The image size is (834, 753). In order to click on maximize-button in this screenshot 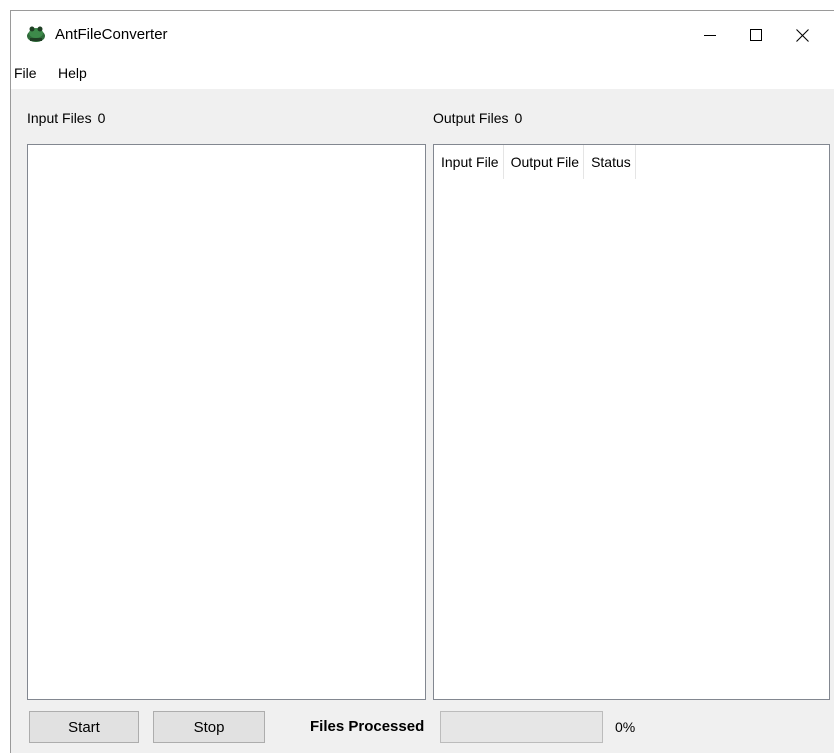, I will do `click(756, 35)`.